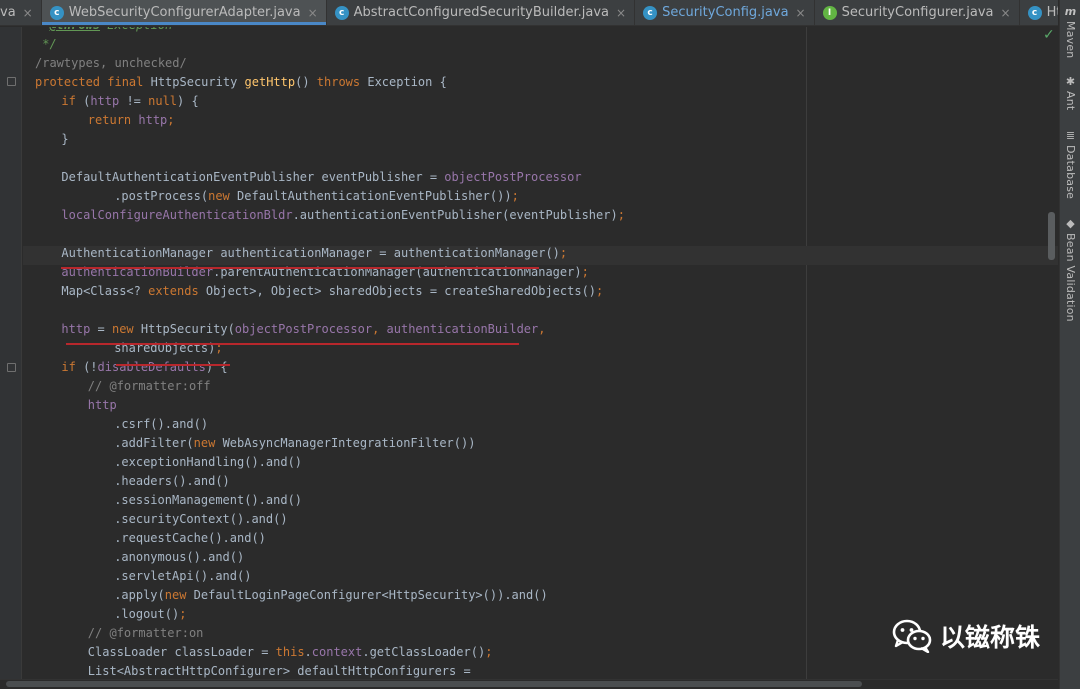 The height and width of the screenshot is (689, 1080). What do you see at coordinates (1039, 12) in the screenshot?
I see `tab-5: cHttpSecurity.java×` at bounding box center [1039, 12].